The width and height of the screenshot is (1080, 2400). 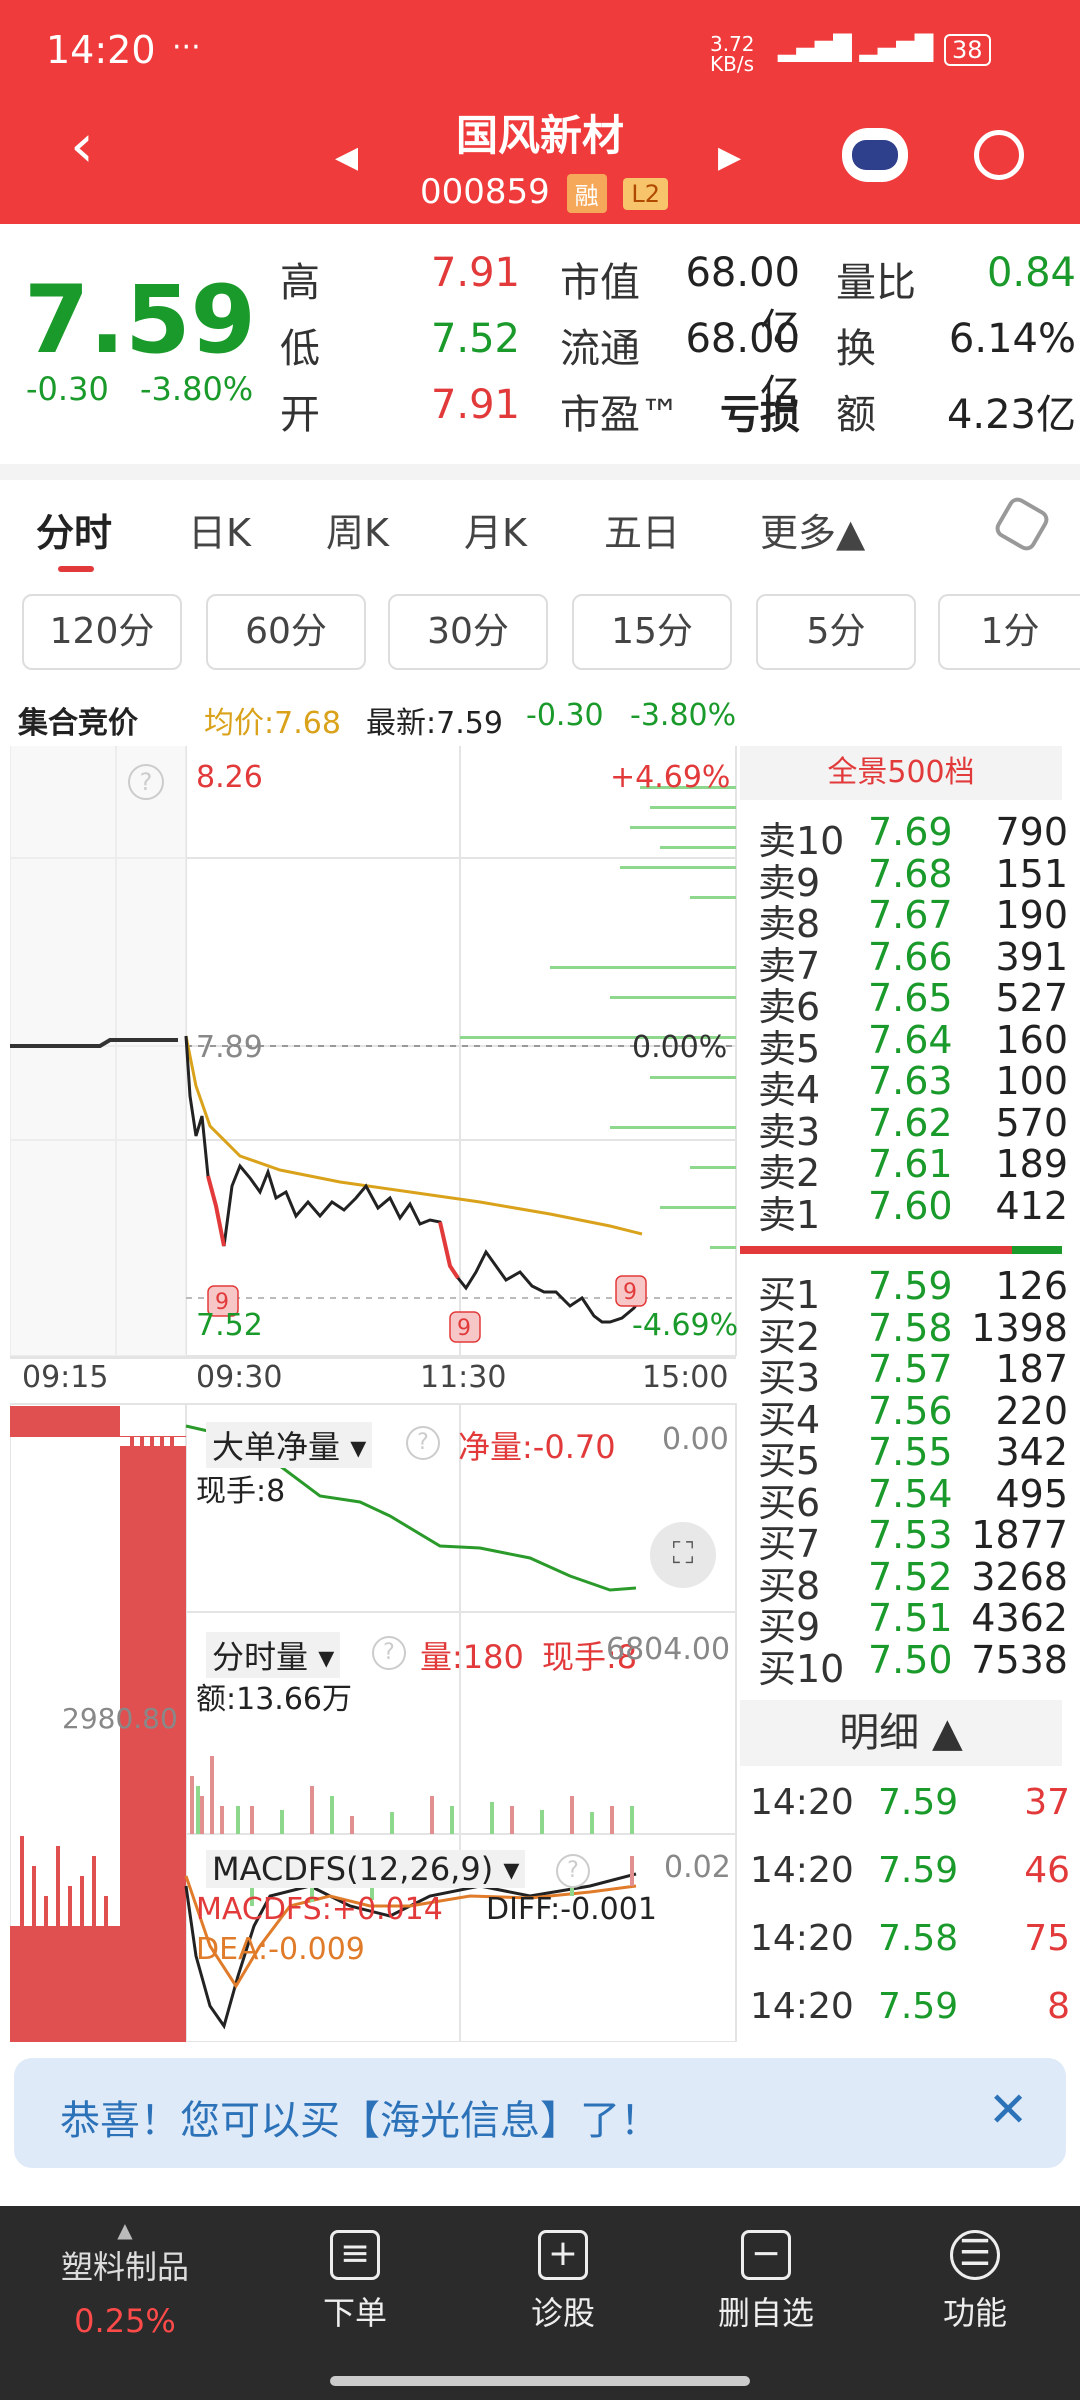 I want to click on tab-monthly-k: 月K, so click(x=495, y=529).